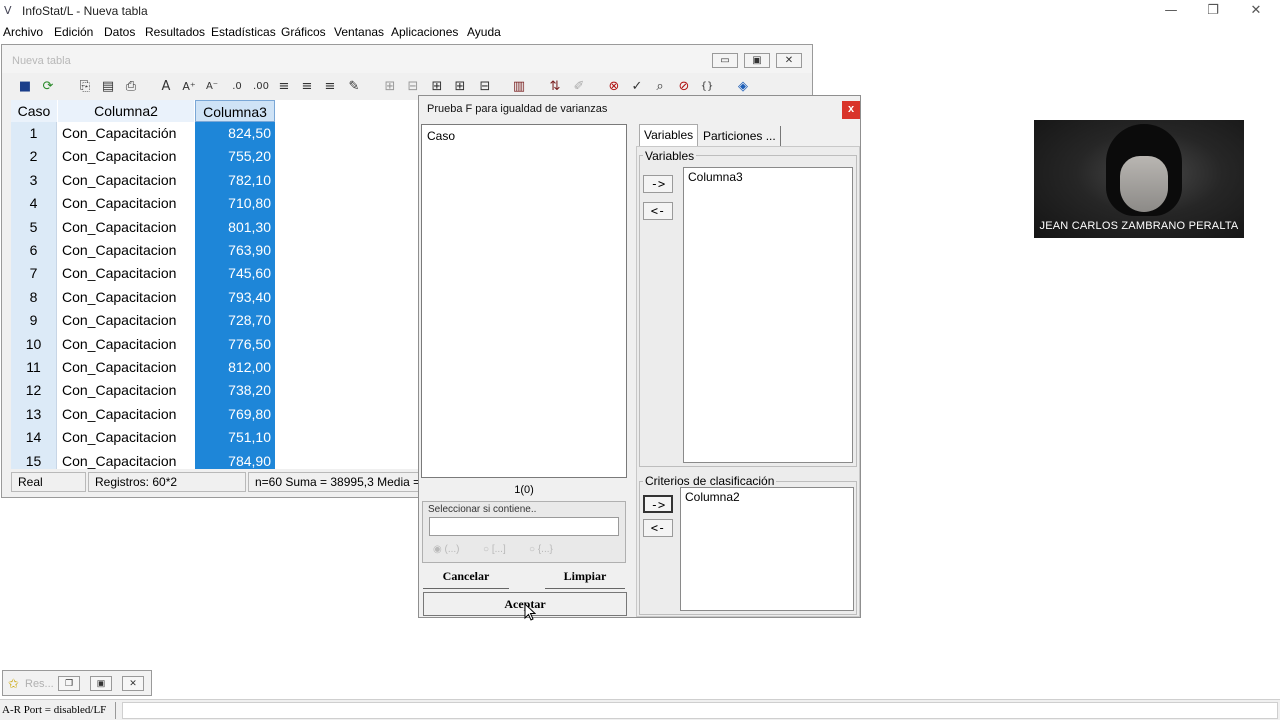  What do you see at coordinates (235, 459) in the screenshot?
I see `cell-columna3: 784,90` at bounding box center [235, 459].